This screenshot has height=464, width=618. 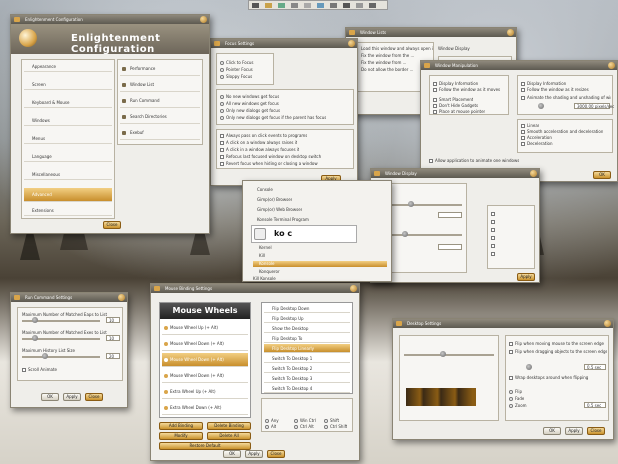 What do you see at coordinates (262, 255) in the screenshot?
I see `run-result: Kill` at bounding box center [262, 255].